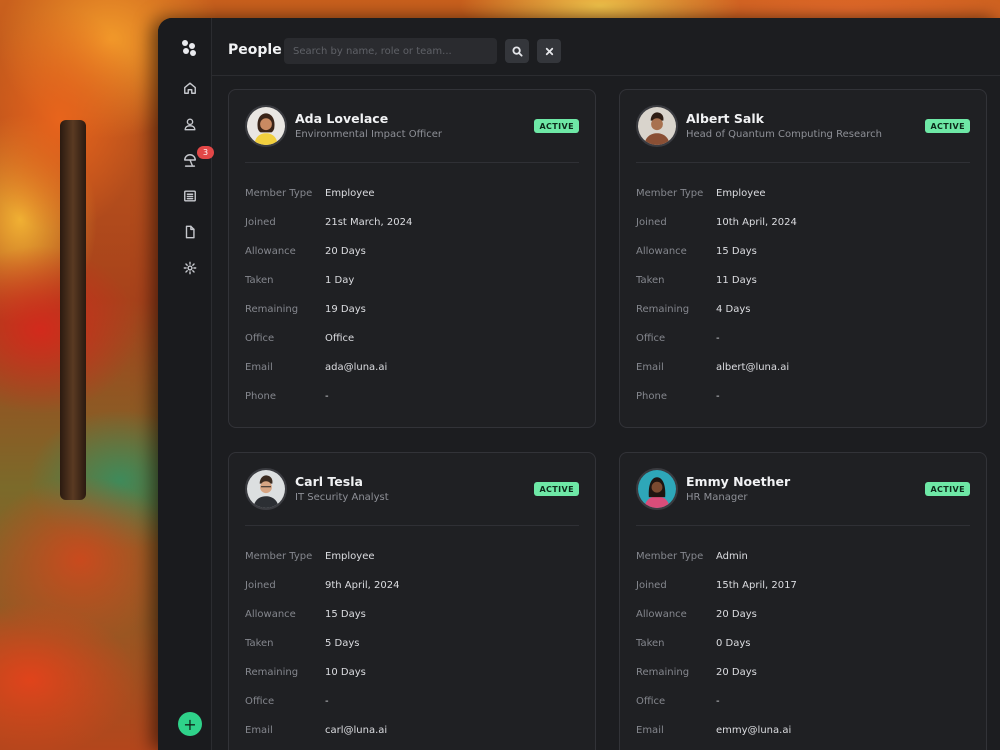 The image size is (1000, 750). I want to click on search-input, so click(390, 51).